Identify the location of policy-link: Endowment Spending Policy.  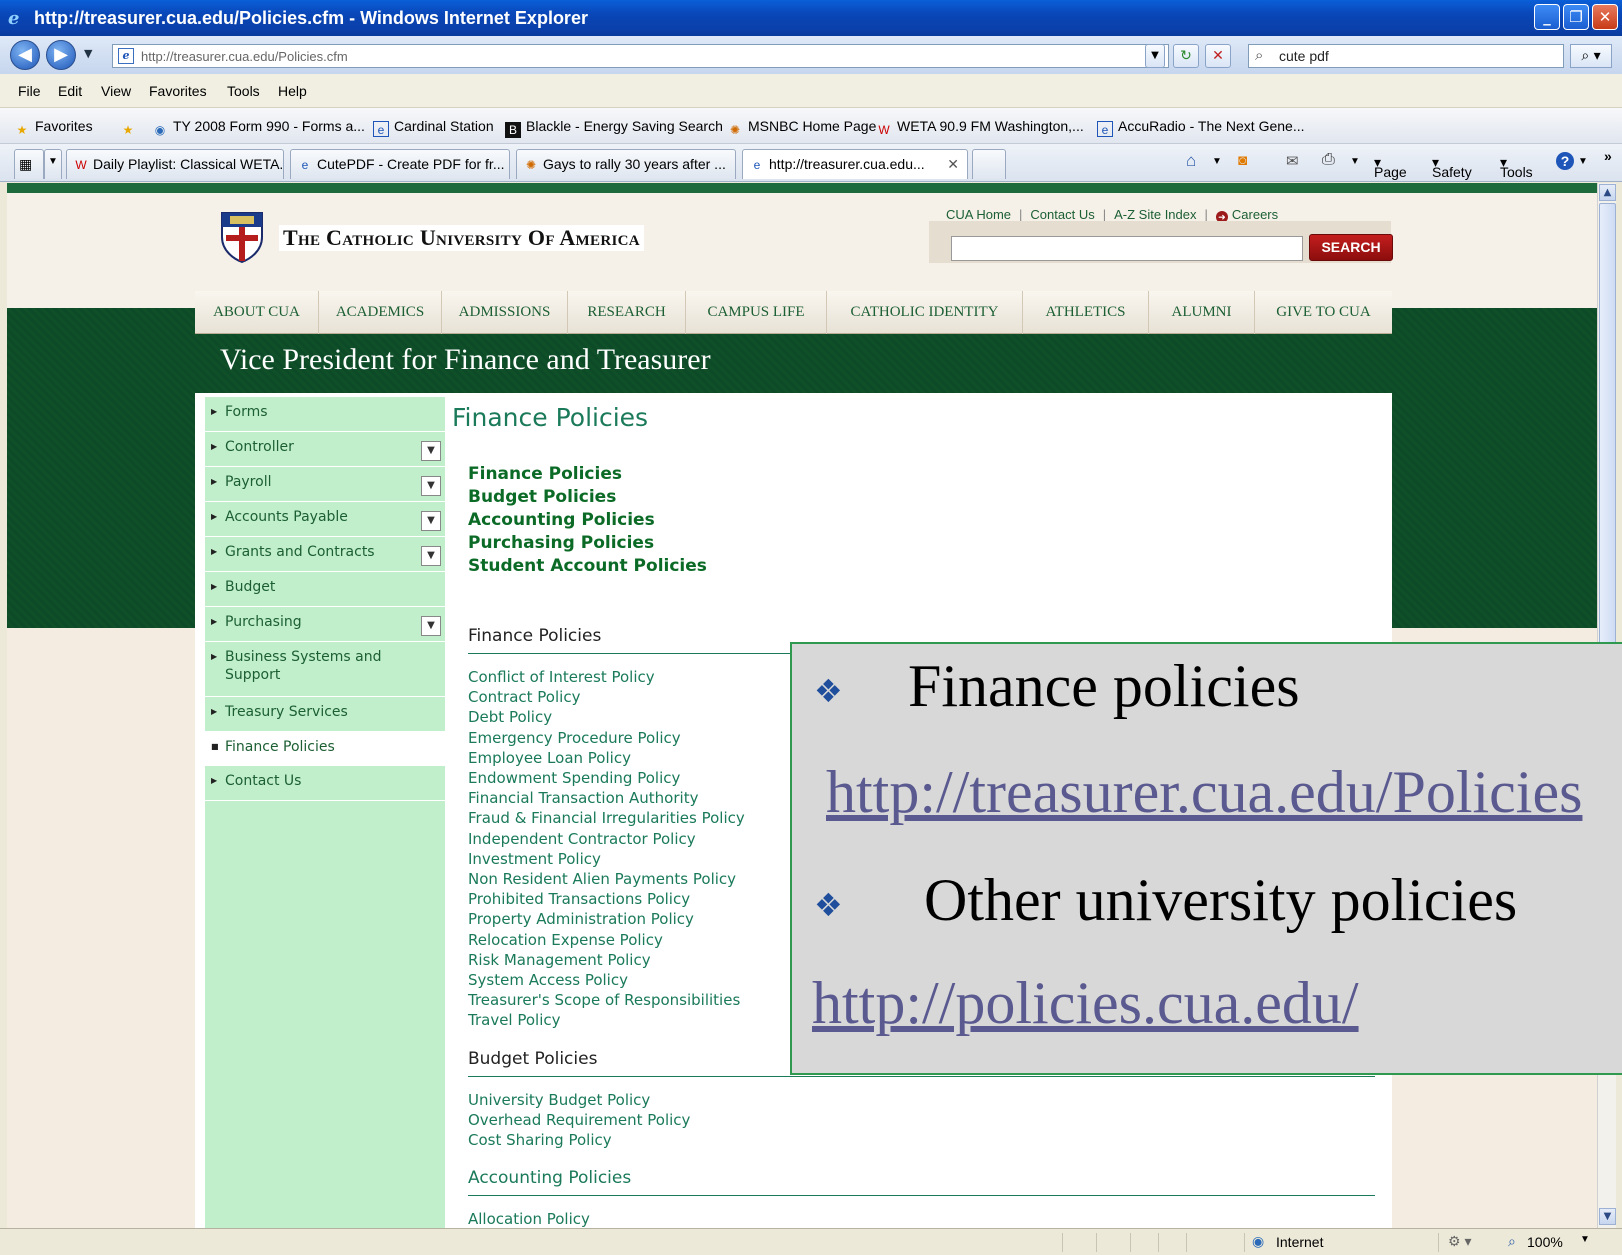
(574, 778).